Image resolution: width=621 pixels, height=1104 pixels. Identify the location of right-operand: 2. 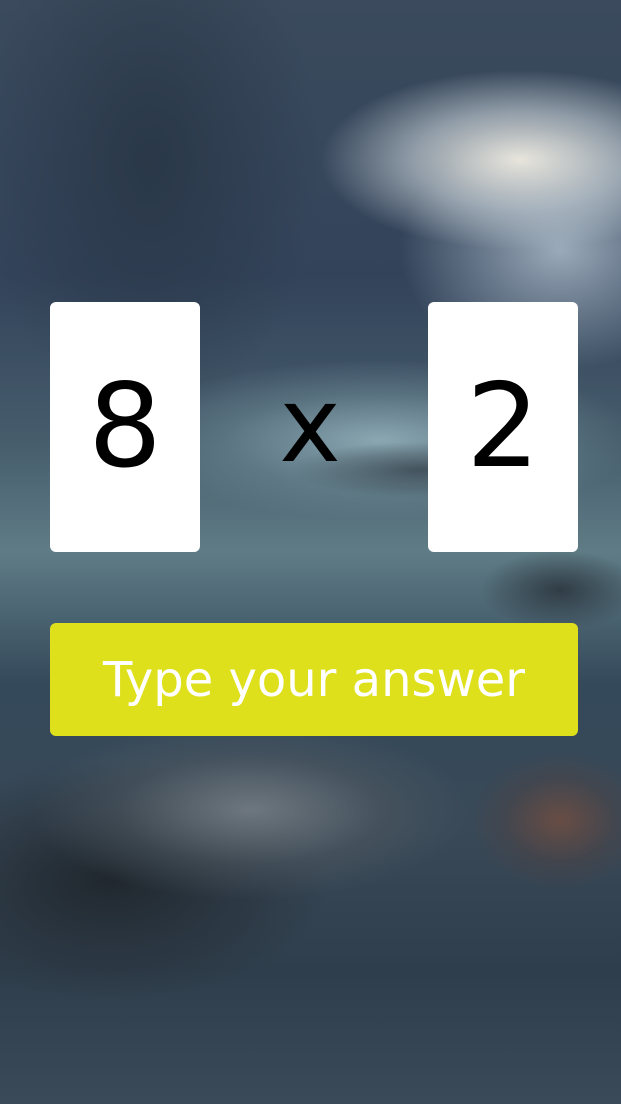
(503, 426).